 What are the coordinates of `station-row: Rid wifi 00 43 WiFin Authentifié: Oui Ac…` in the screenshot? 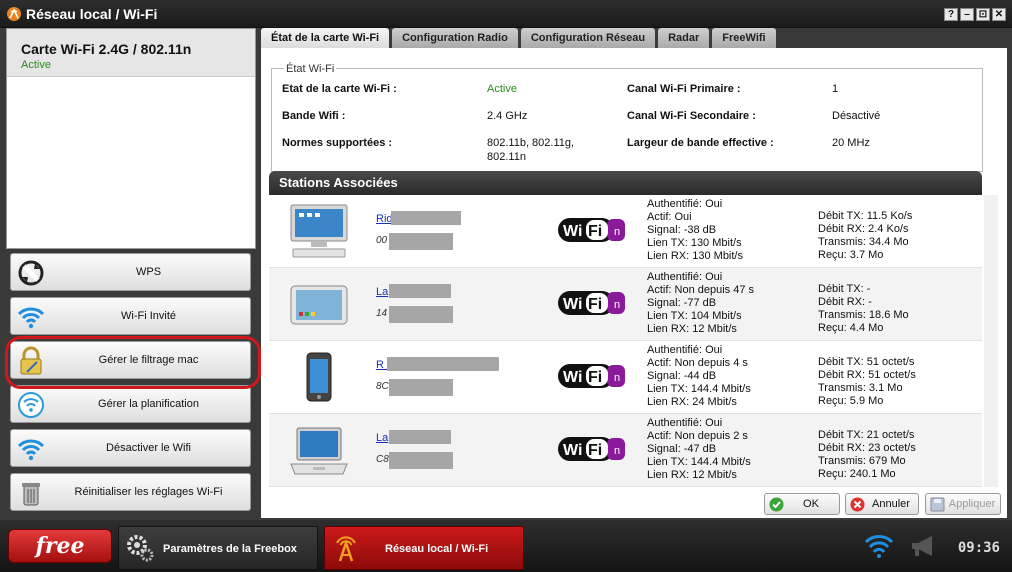 It's located at (625, 231).